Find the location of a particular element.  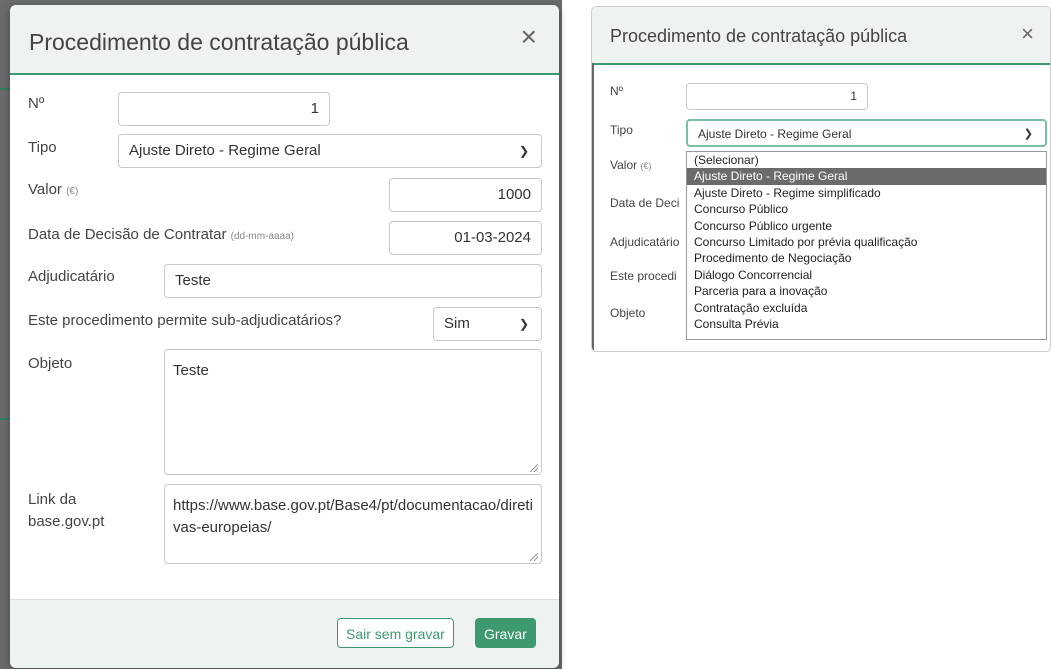

dropdown-option: Contratação excluída is located at coordinates (866, 308).